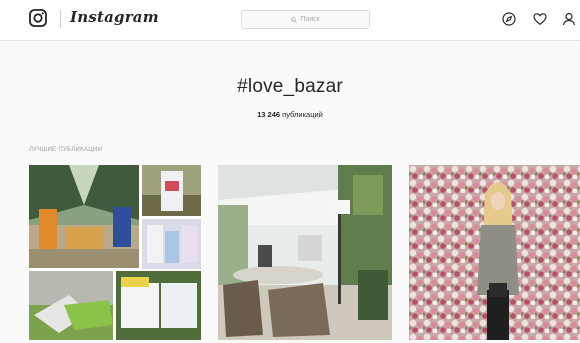 The height and width of the screenshot is (343, 580). Describe the element at coordinates (290, 86) in the screenshot. I see `hashtag-title: #love_bazar` at that location.